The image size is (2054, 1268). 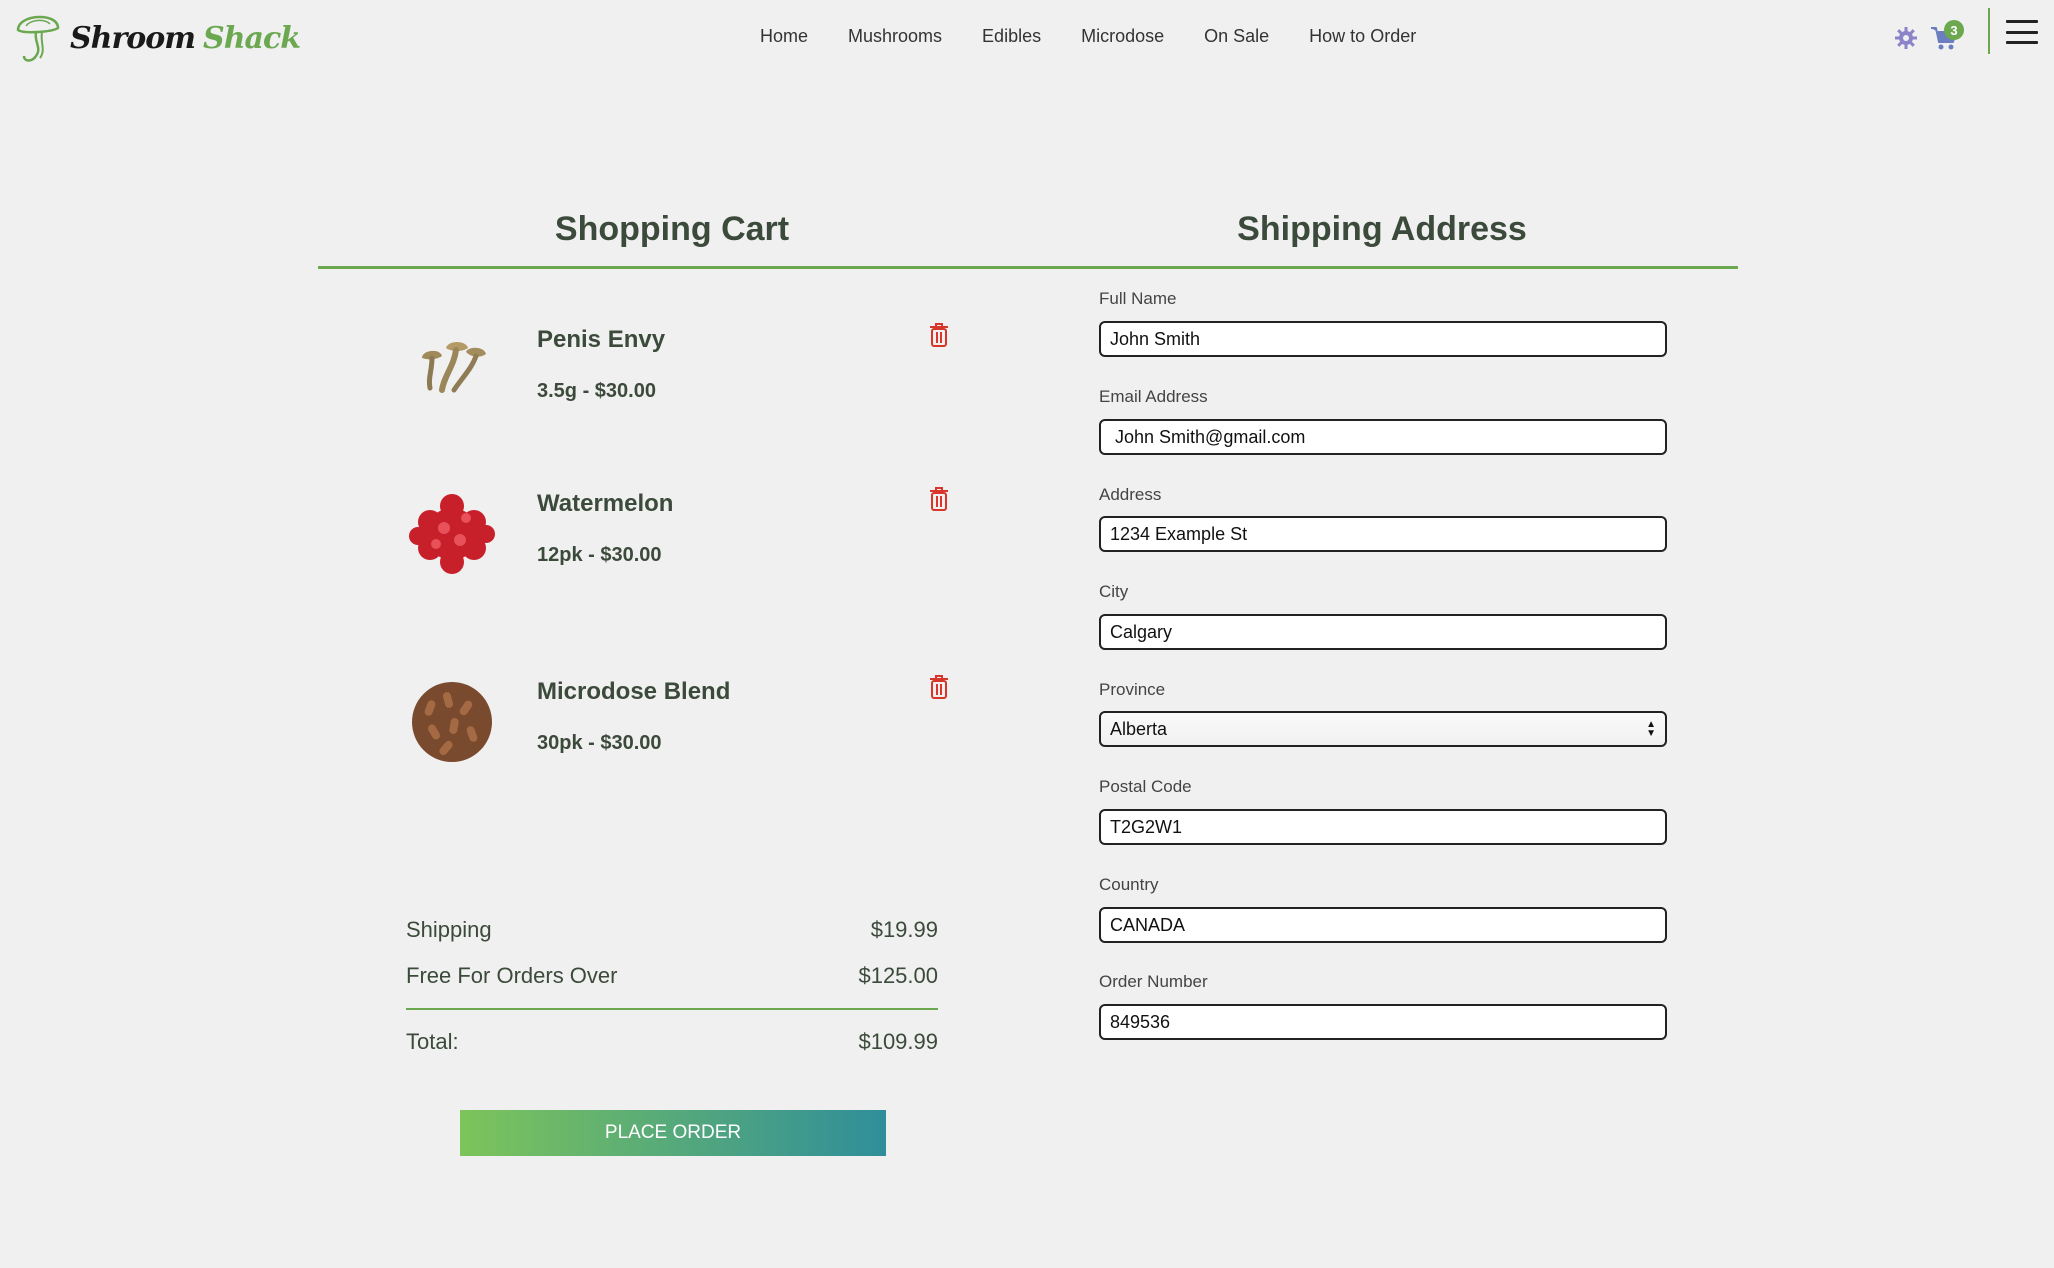 I want to click on full-name-label: Full Name, so click(x=1138, y=298).